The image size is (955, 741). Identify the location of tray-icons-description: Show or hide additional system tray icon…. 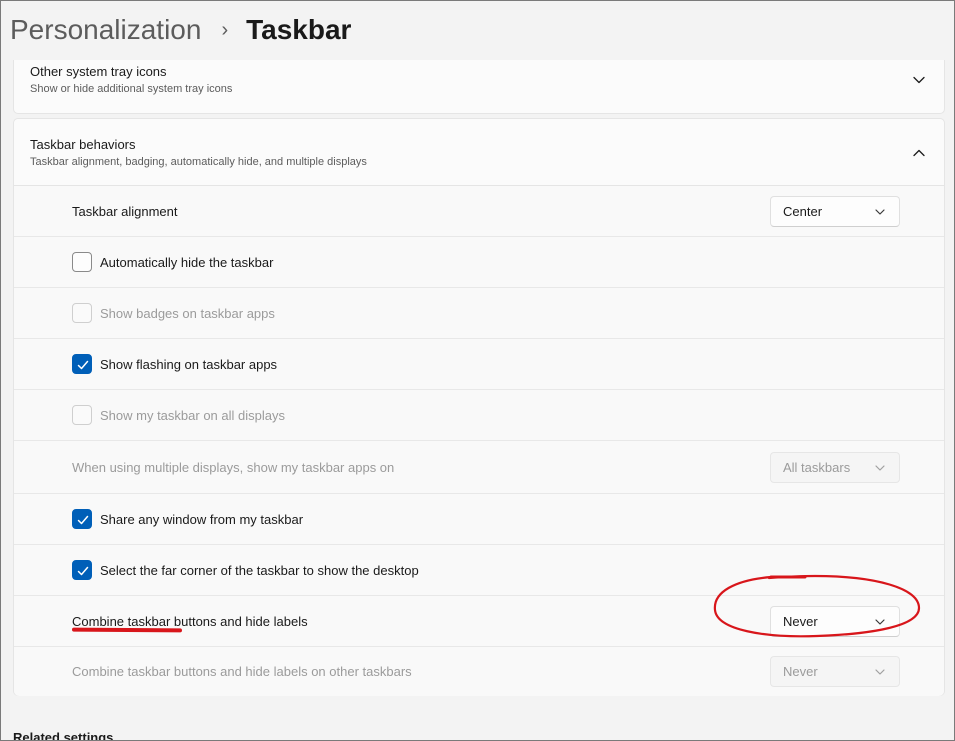
(131, 89).